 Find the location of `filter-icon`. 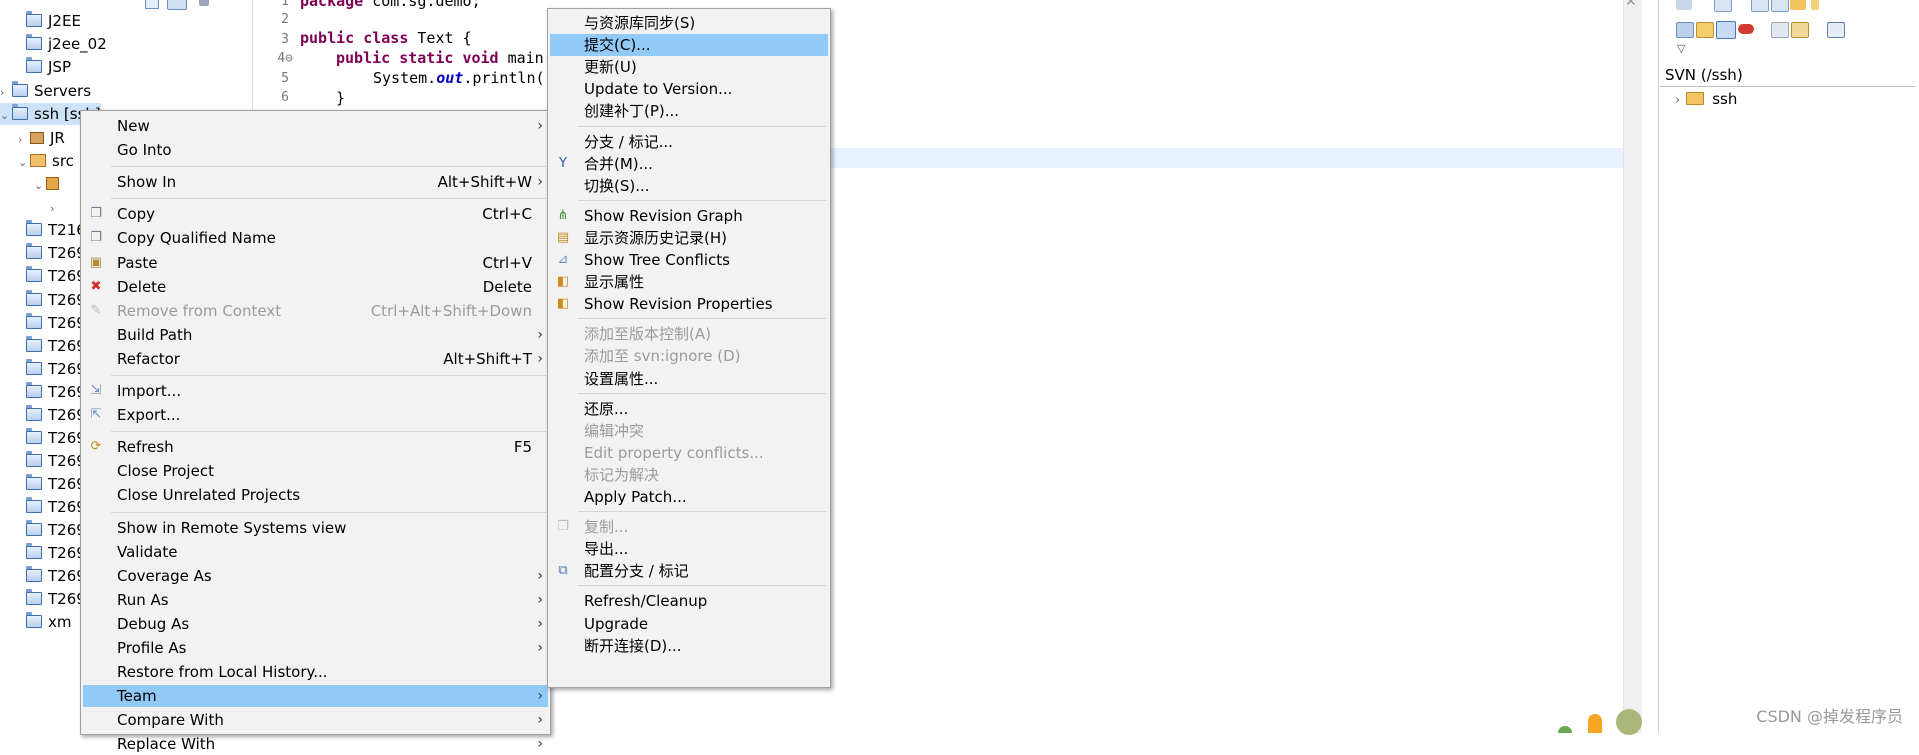

filter-icon is located at coordinates (1726, 30).